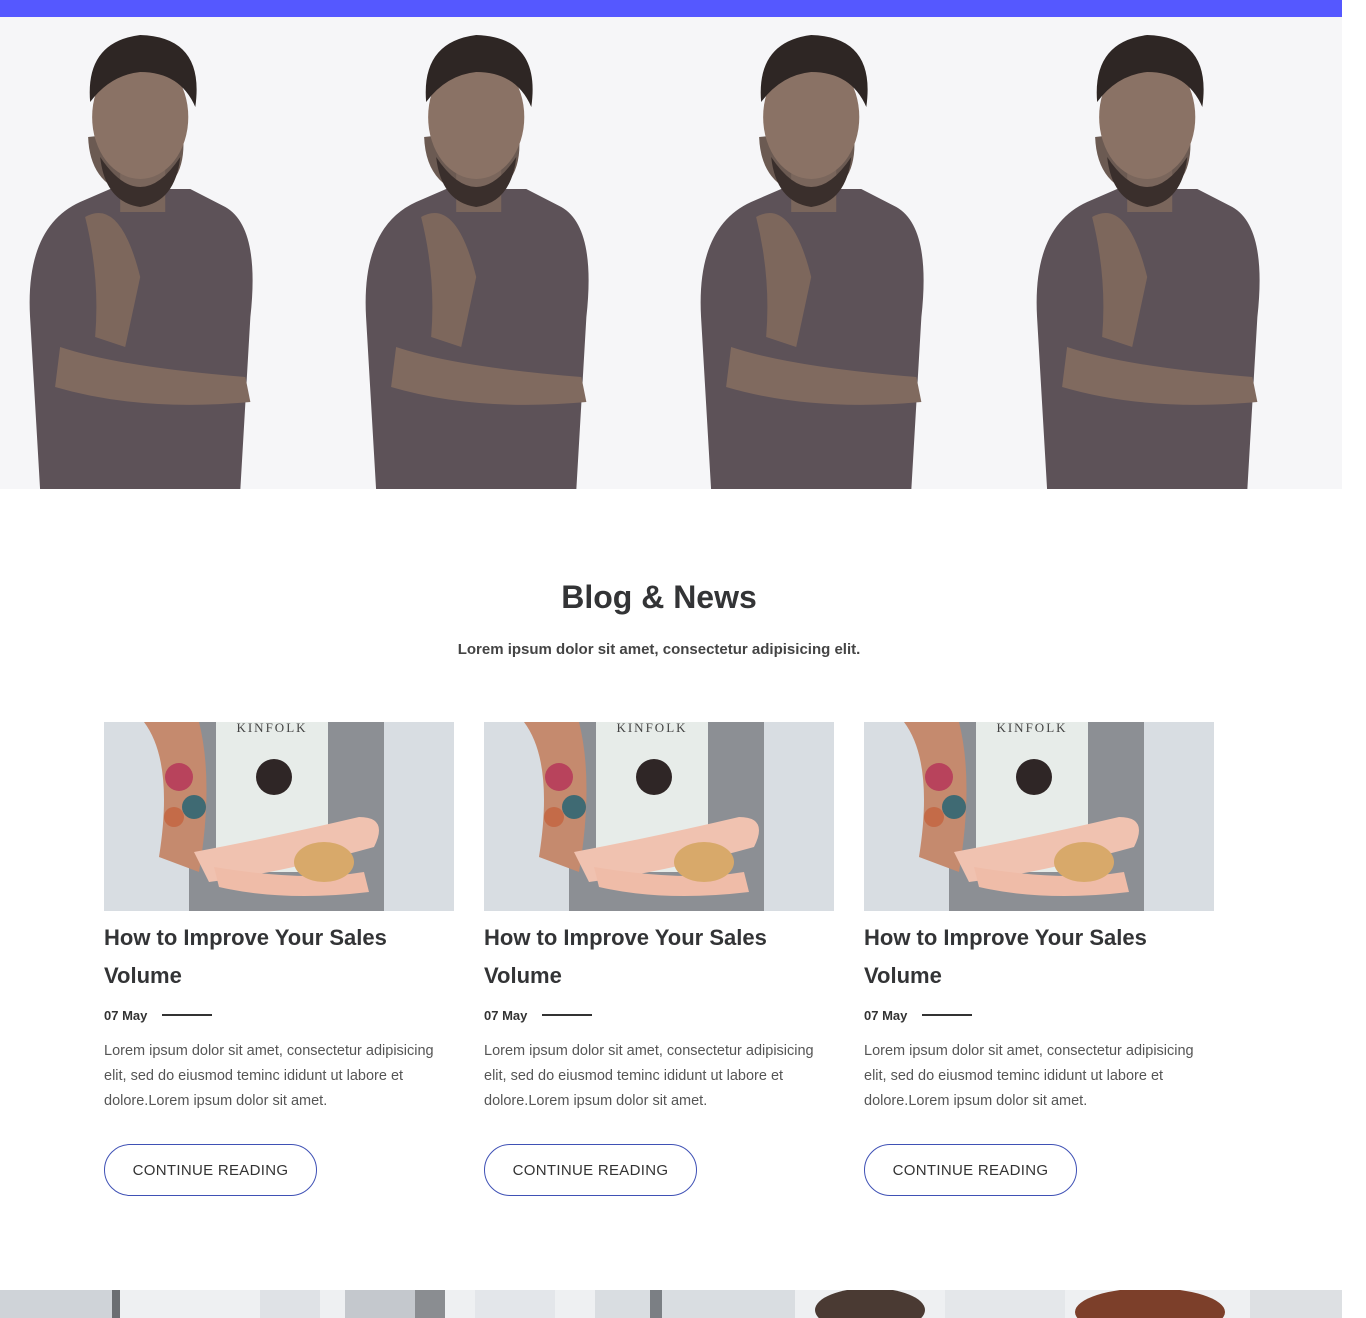  What do you see at coordinates (671, 8) in the screenshot?
I see `top-accent-bar` at bounding box center [671, 8].